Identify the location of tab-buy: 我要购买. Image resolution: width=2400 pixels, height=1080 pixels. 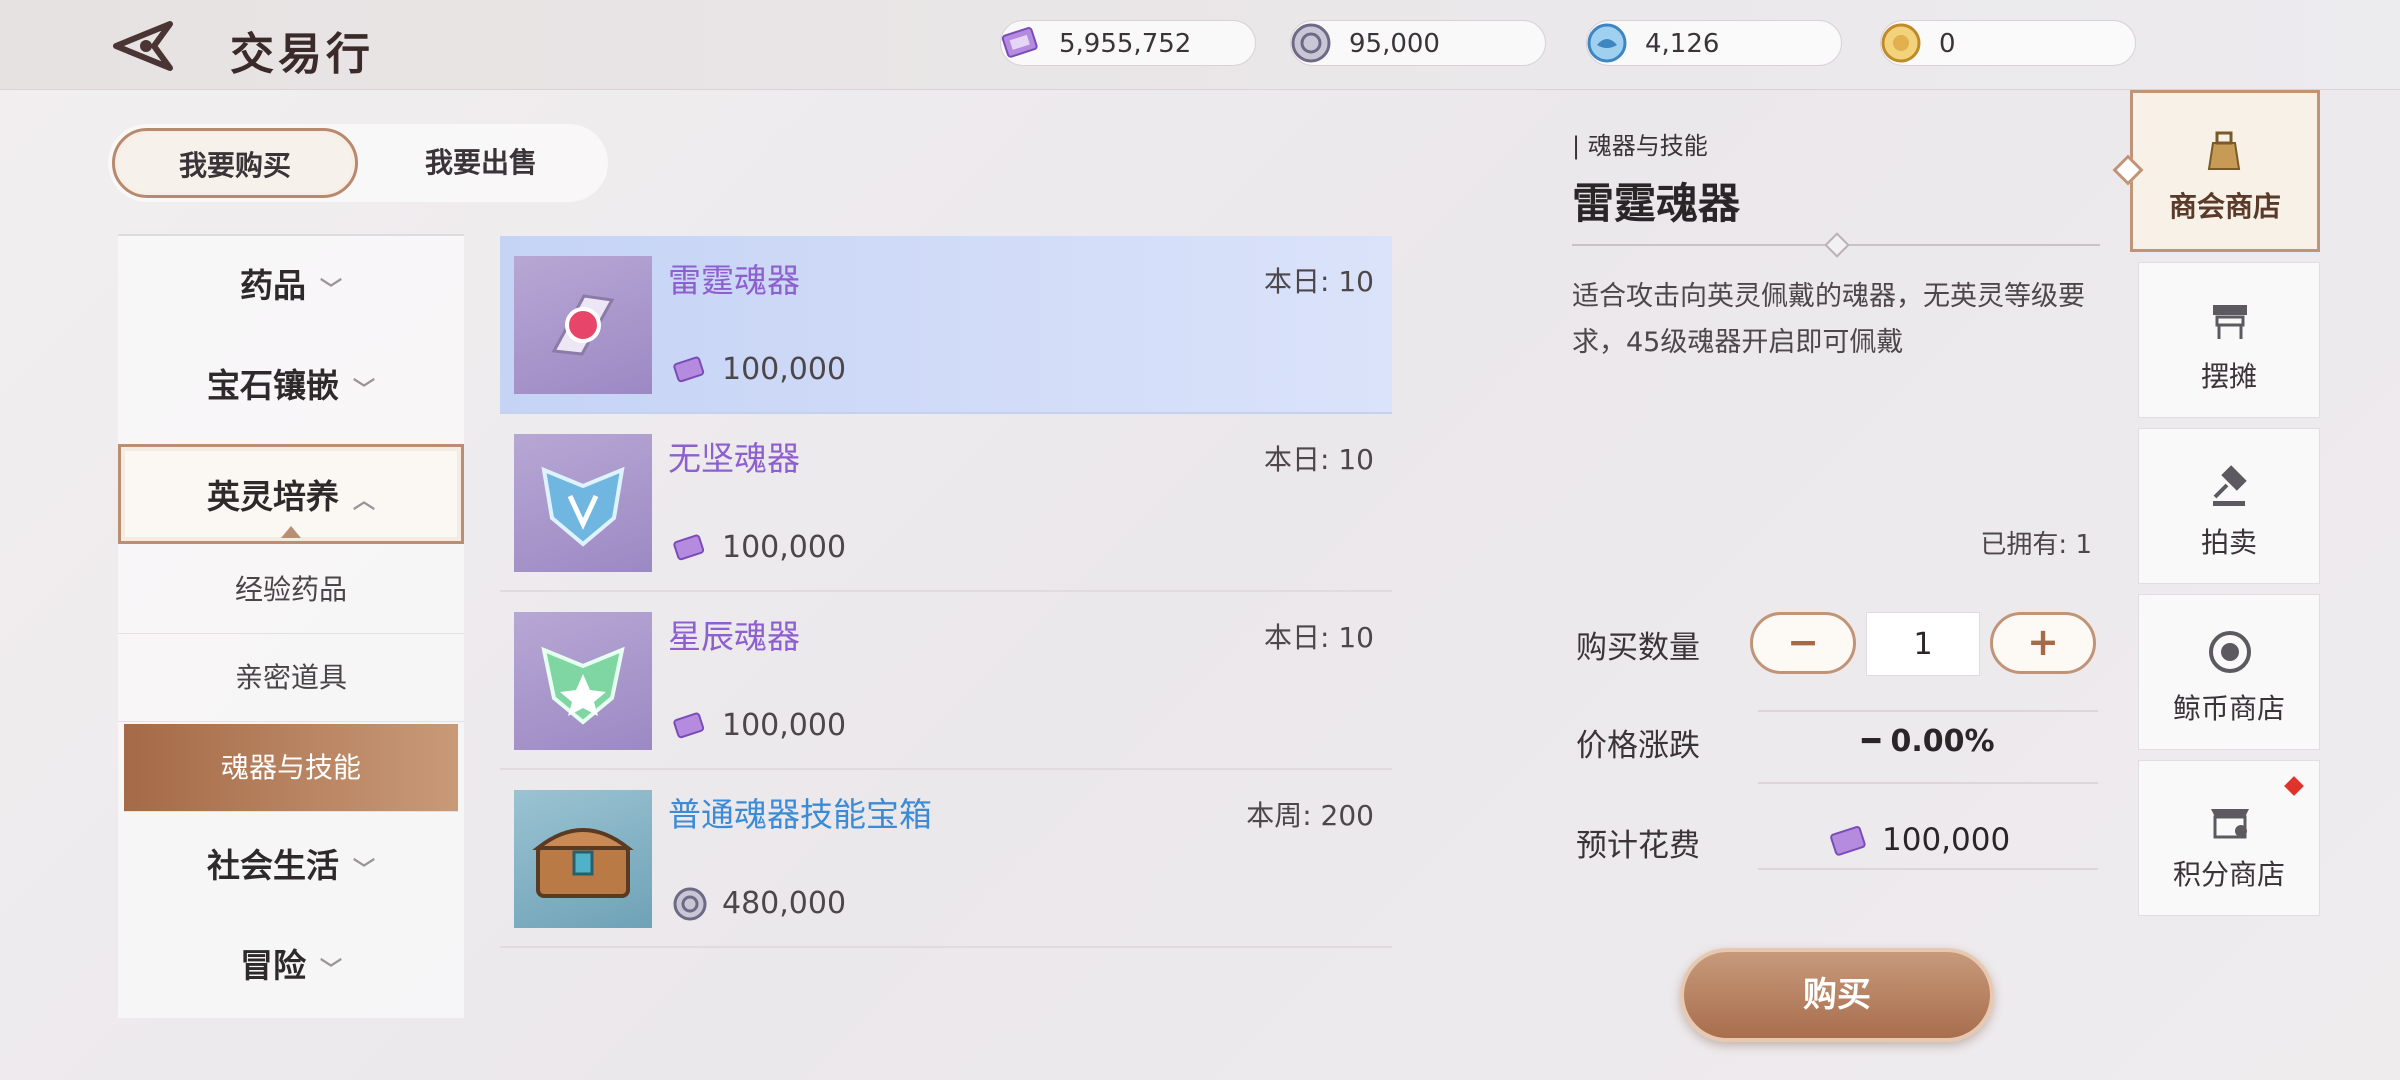
(235, 163).